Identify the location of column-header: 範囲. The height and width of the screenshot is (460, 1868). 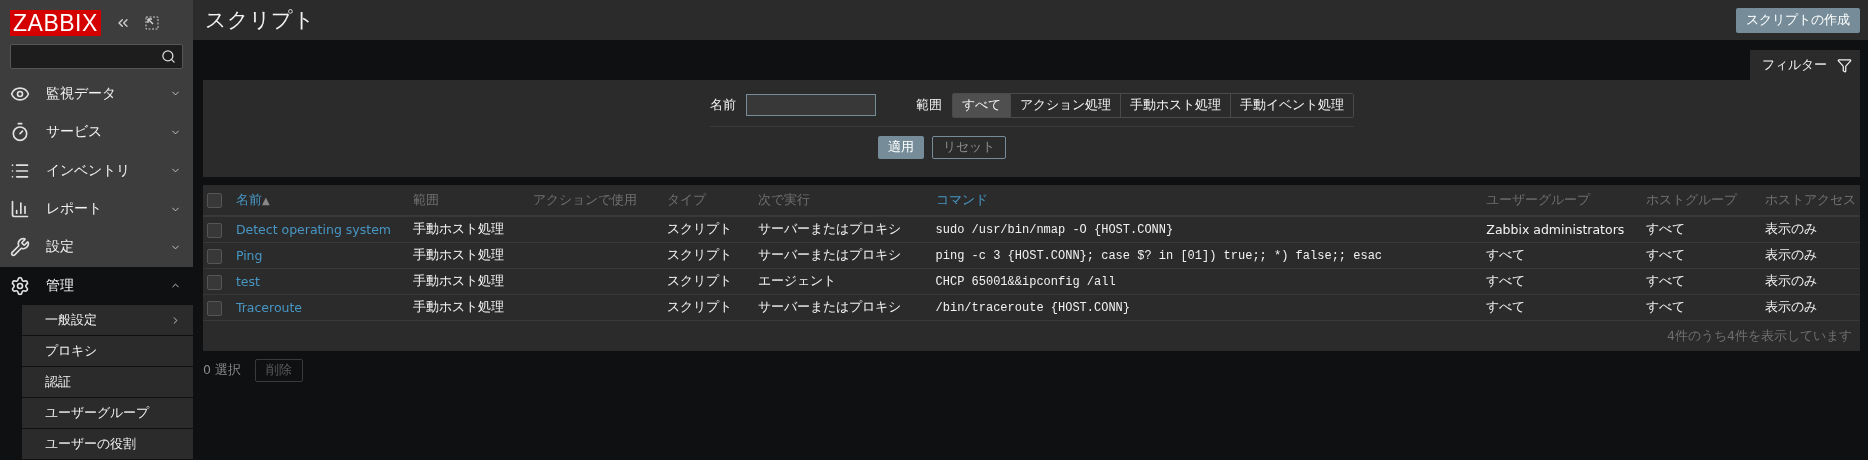
(469, 200).